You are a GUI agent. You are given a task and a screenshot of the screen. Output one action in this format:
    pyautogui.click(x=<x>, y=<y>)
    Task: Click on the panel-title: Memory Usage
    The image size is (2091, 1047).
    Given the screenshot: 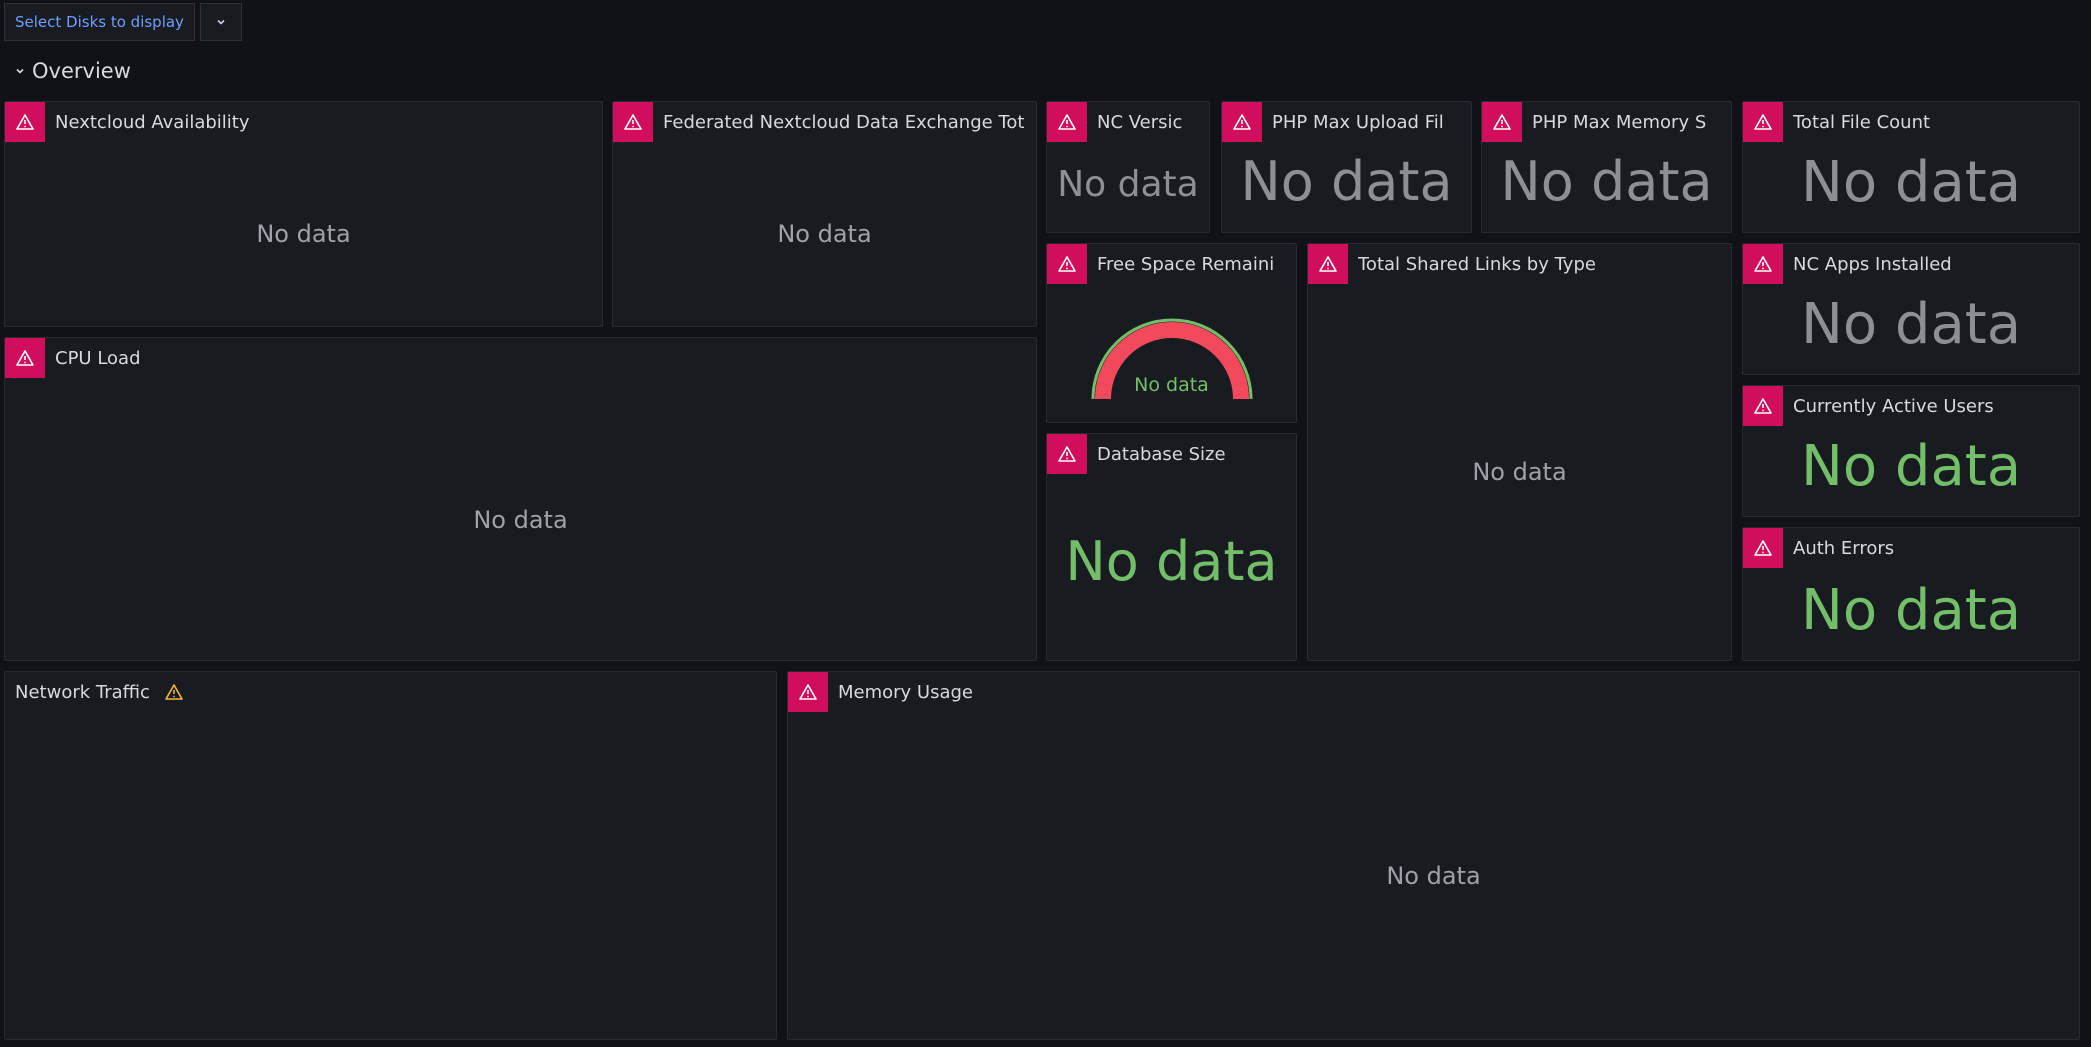 What is the action you would take?
    pyautogui.click(x=1458, y=692)
    